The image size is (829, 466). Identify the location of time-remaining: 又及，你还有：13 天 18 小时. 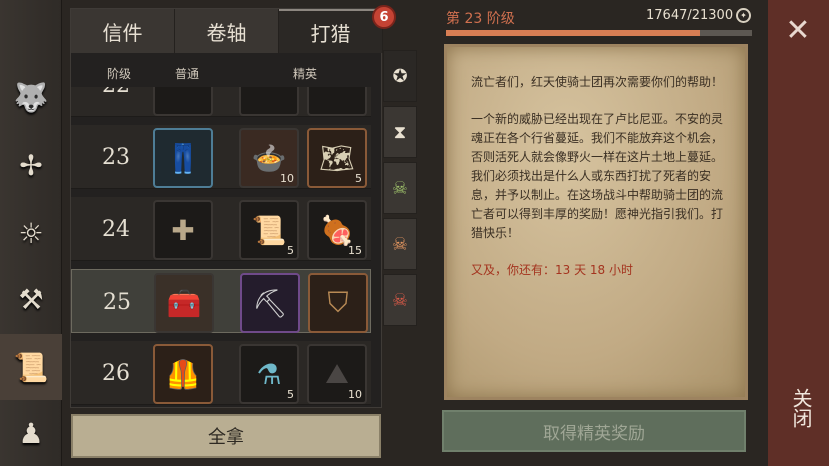
(552, 270).